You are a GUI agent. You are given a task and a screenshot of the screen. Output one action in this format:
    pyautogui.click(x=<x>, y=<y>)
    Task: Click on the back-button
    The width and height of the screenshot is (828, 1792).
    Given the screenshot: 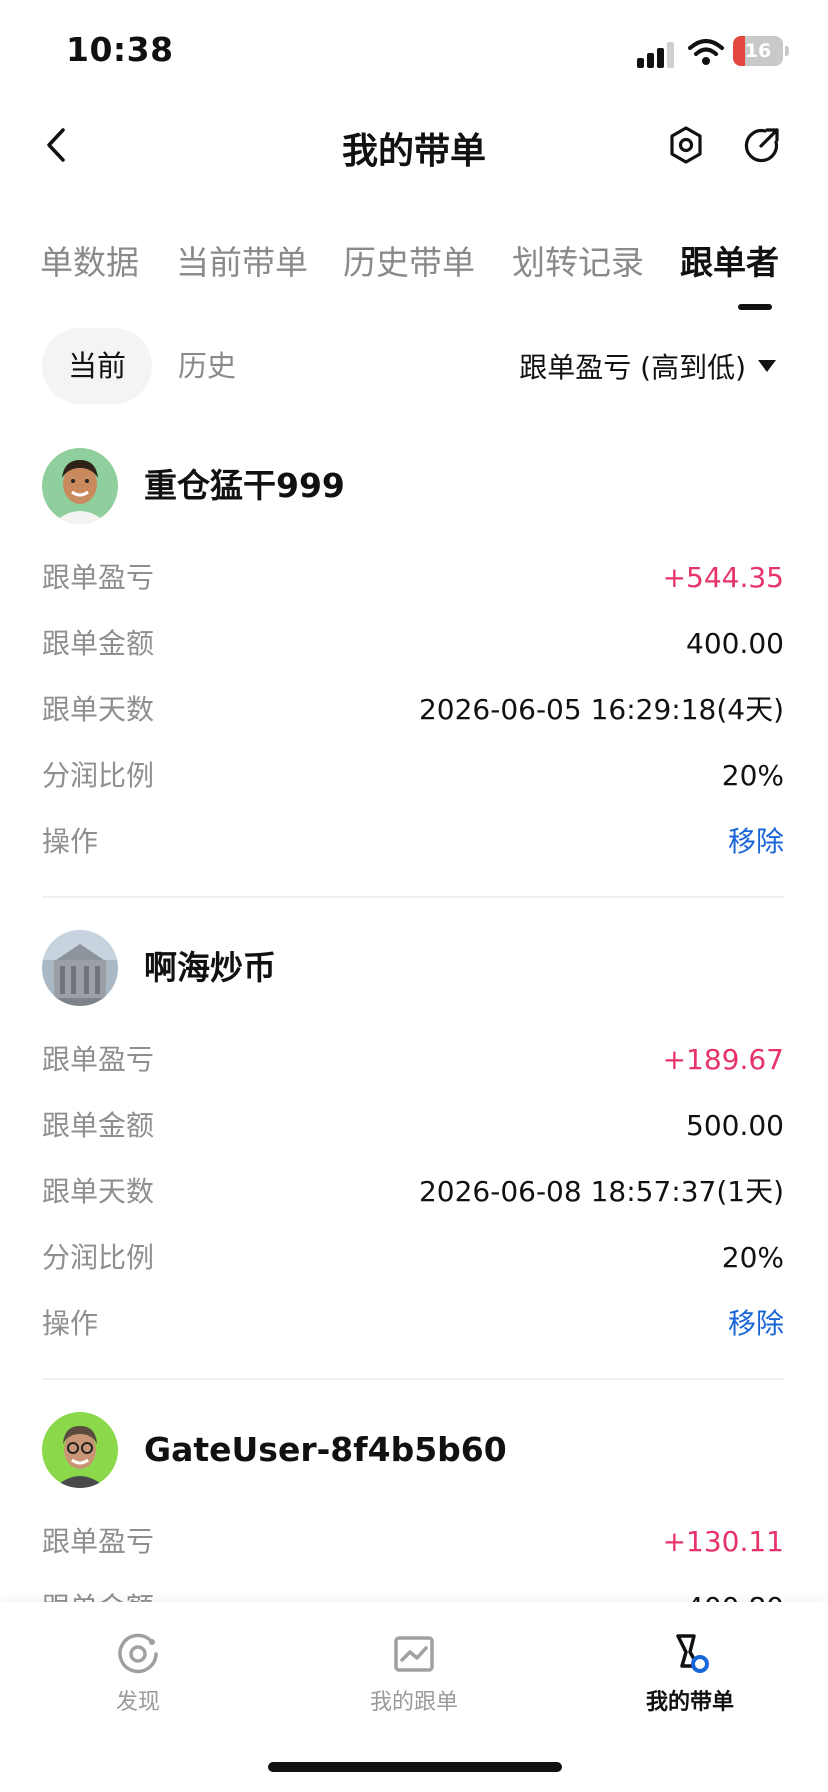 What is the action you would take?
    pyautogui.click(x=56, y=145)
    